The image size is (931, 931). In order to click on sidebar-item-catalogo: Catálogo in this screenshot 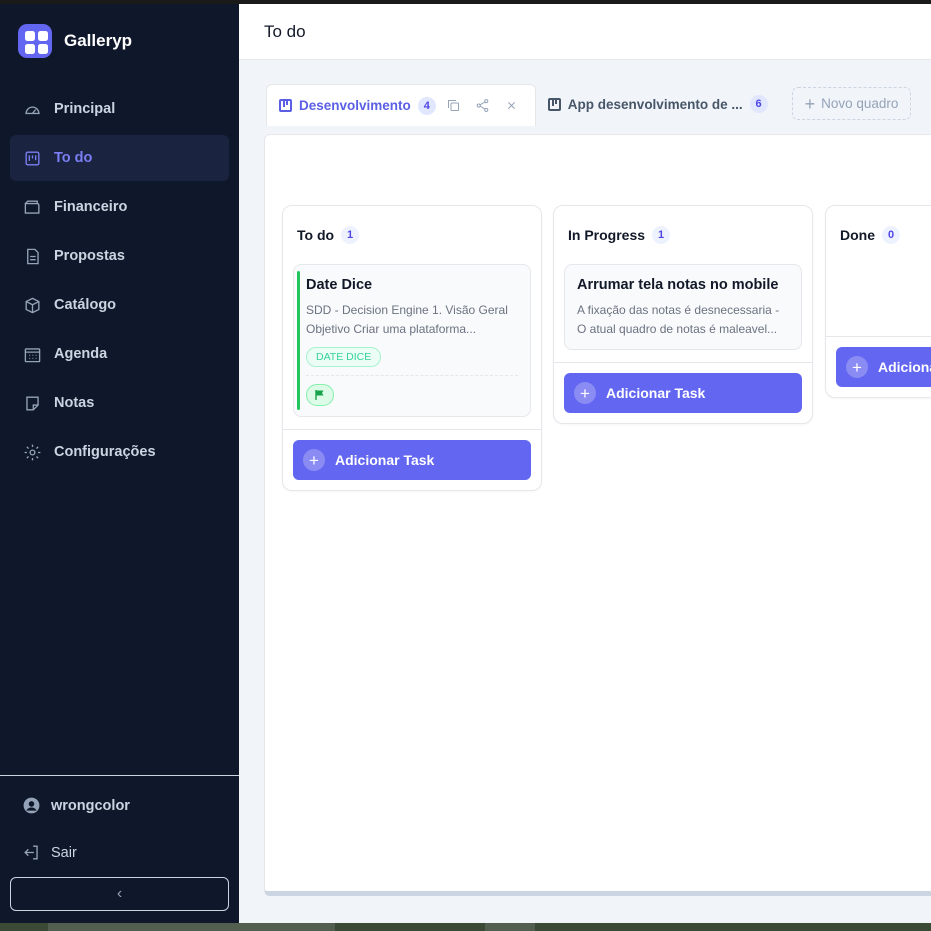, I will do `click(119, 305)`.